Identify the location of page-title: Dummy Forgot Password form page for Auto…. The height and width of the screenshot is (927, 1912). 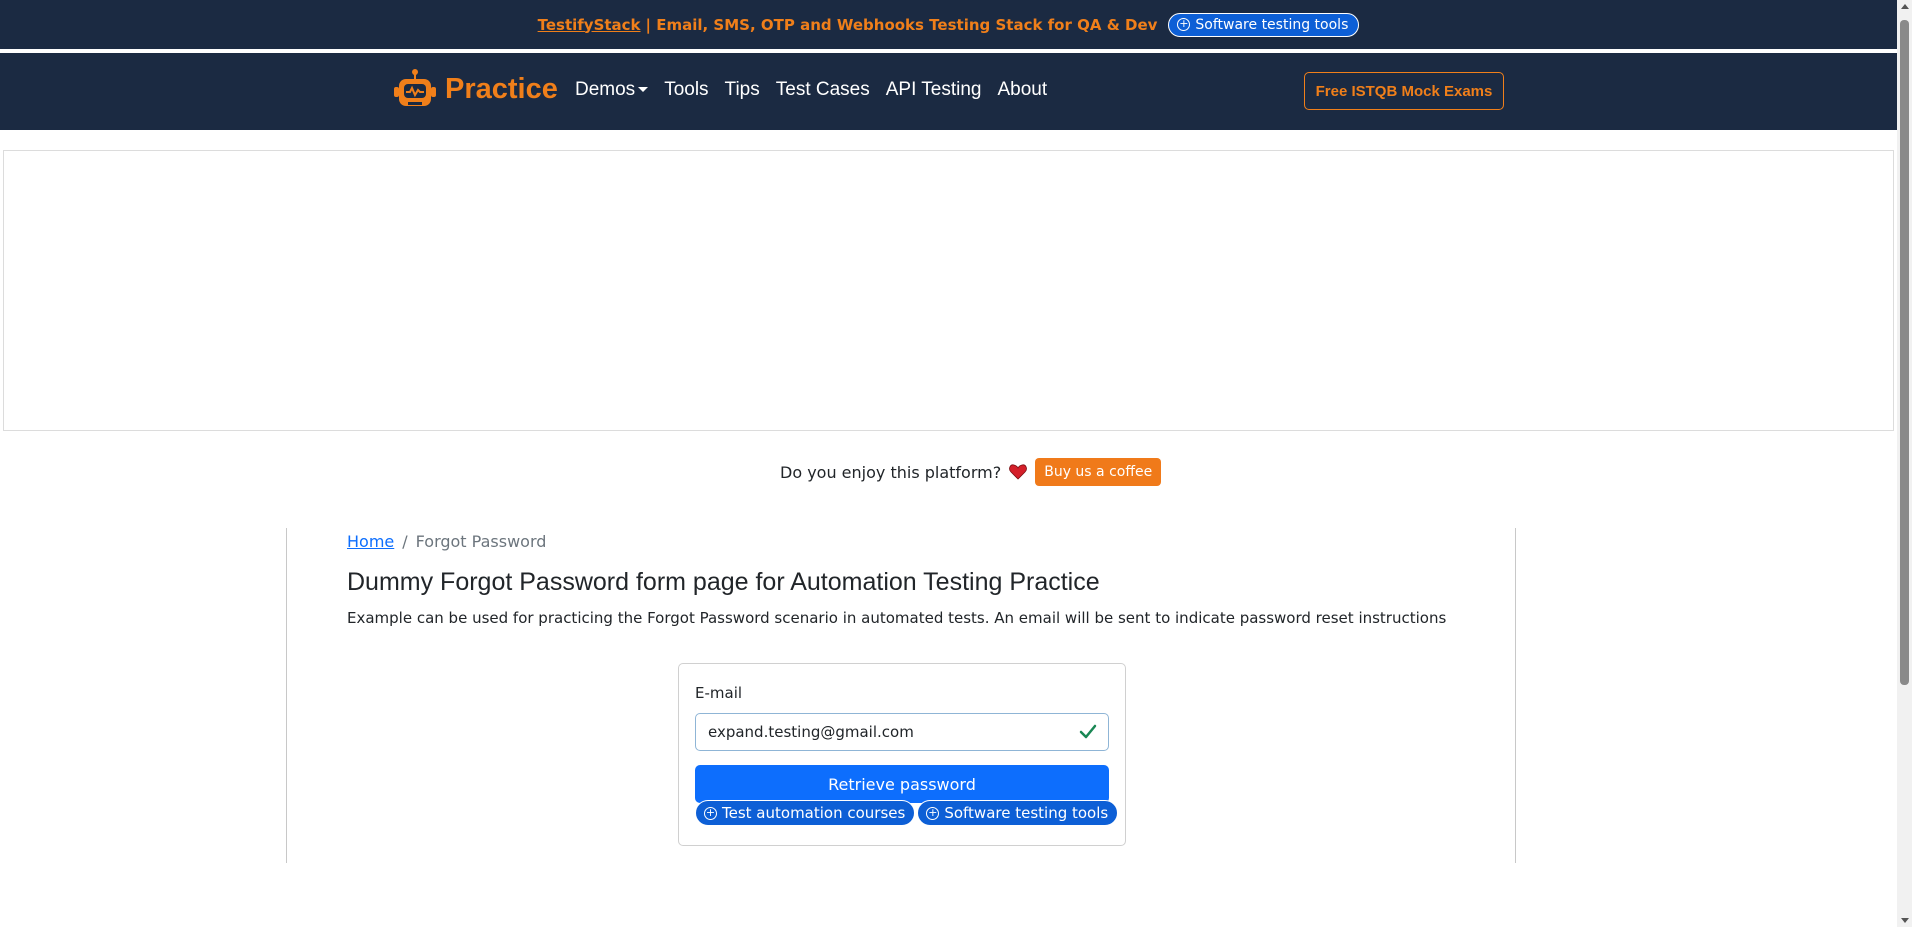
(723, 582).